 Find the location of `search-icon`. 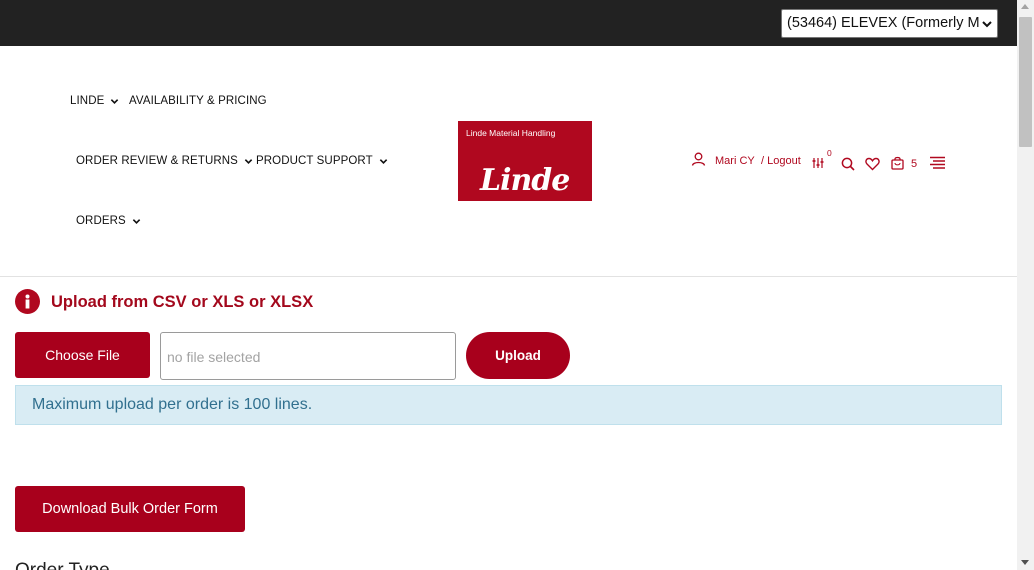

search-icon is located at coordinates (848, 164).